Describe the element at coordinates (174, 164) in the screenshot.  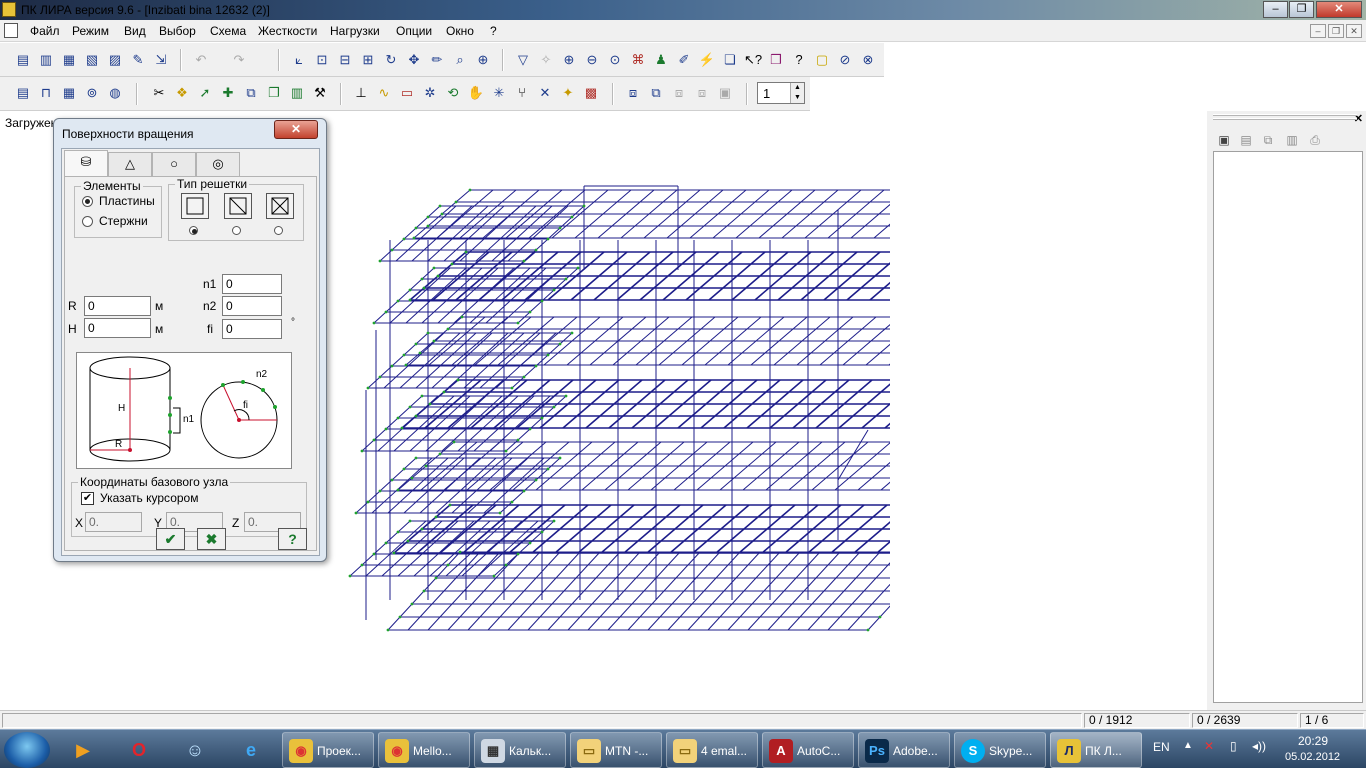
I see `tab-sphere: ○` at that location.